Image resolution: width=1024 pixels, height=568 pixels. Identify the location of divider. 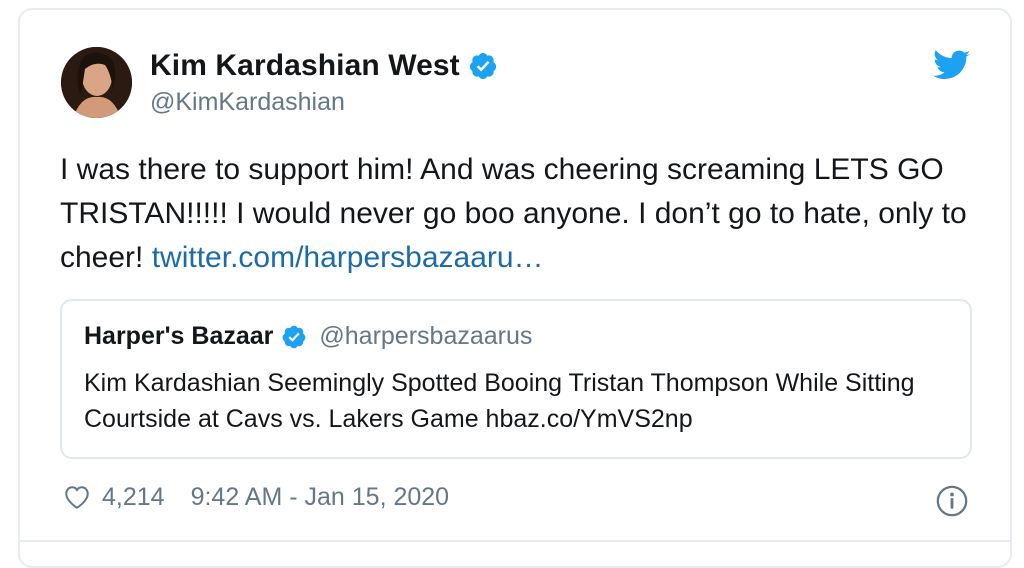
(515, 541).